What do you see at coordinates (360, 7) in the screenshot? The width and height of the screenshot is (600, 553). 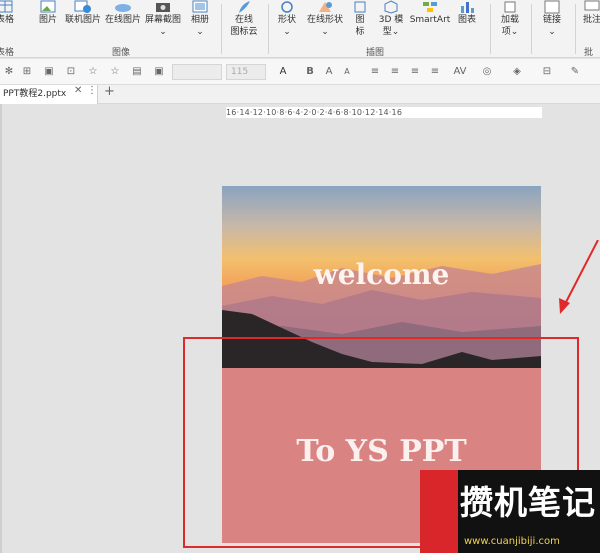 I see `icon-library-icon` at bounding box center [360, 7].